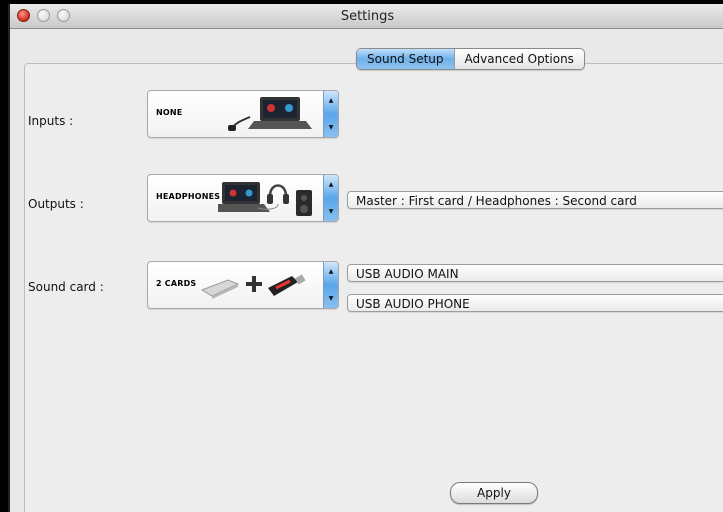 This screenshot has height=512, width=723. I want to click on tab-bar: Sound Setup Advanced Options, so click(470, 59).